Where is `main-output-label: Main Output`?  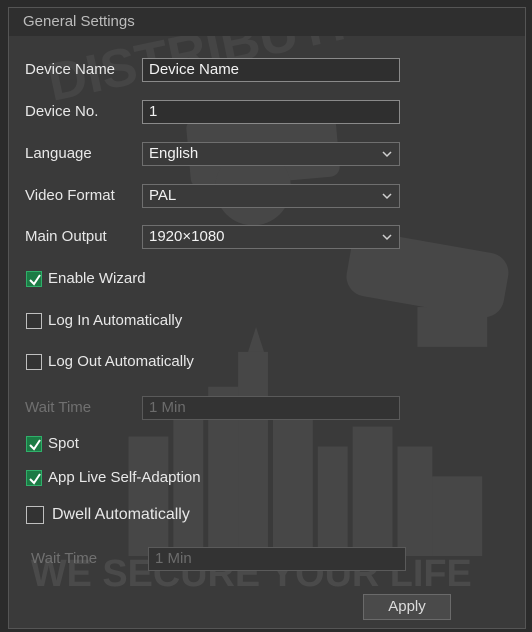 main-output-label: Main Output is located at coordinates (66, 236).